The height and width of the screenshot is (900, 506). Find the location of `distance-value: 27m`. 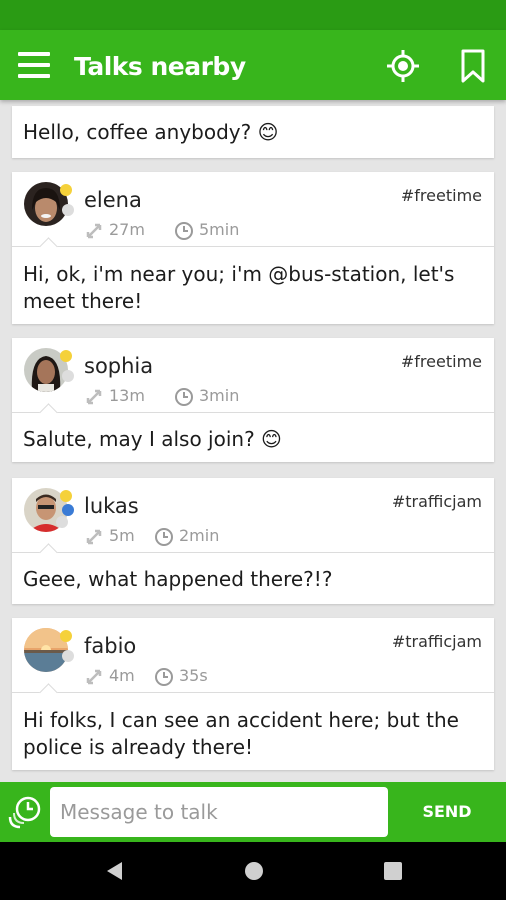

distance-value: 27m is located at coordinates (127, 229).